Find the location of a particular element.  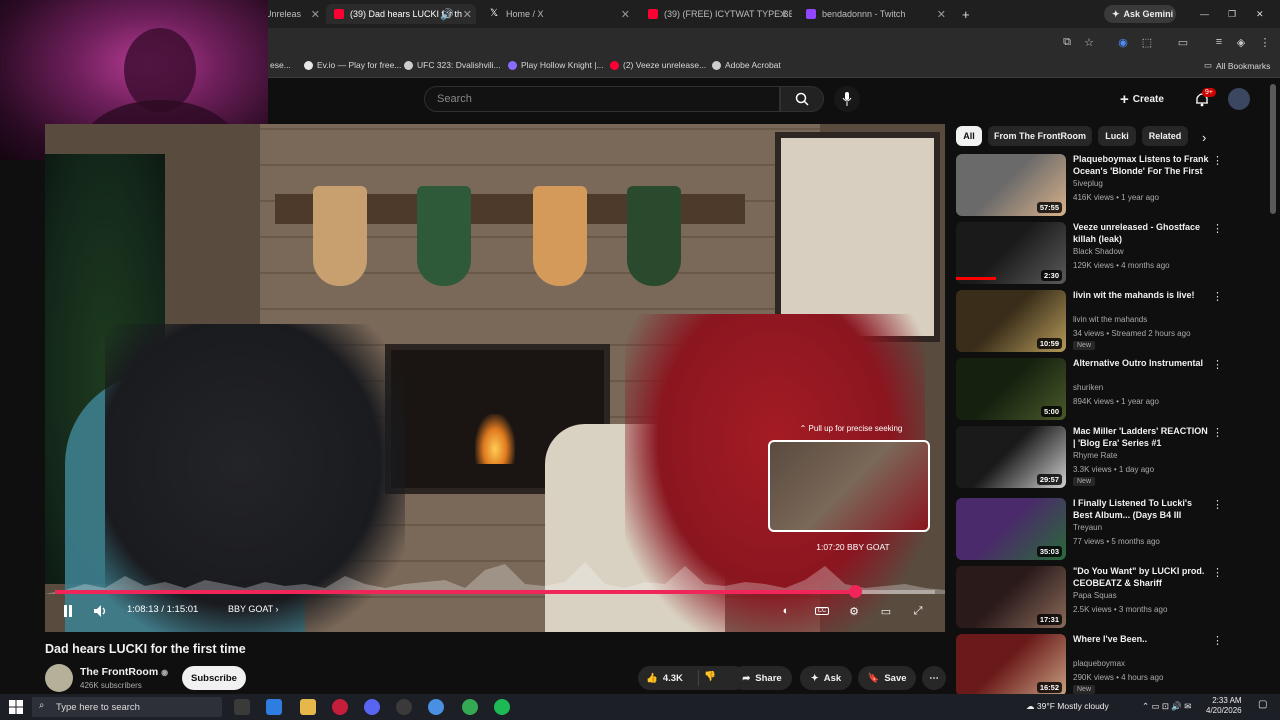

share-button: ➦ Share is located at coordinates (762, 678).